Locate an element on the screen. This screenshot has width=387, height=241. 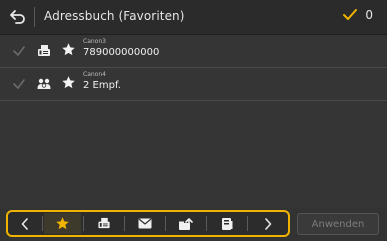
back-button is located at coordinates (18, 17).